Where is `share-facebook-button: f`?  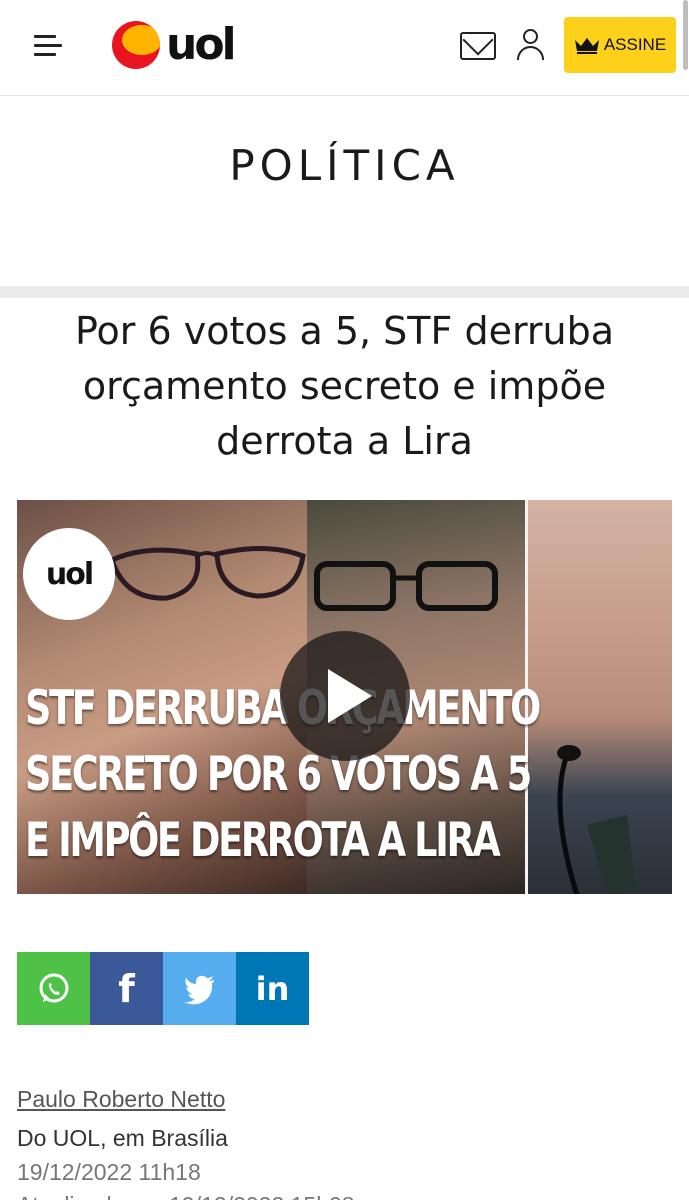
share-facebook-button: f is located at coordinates (126, 988).